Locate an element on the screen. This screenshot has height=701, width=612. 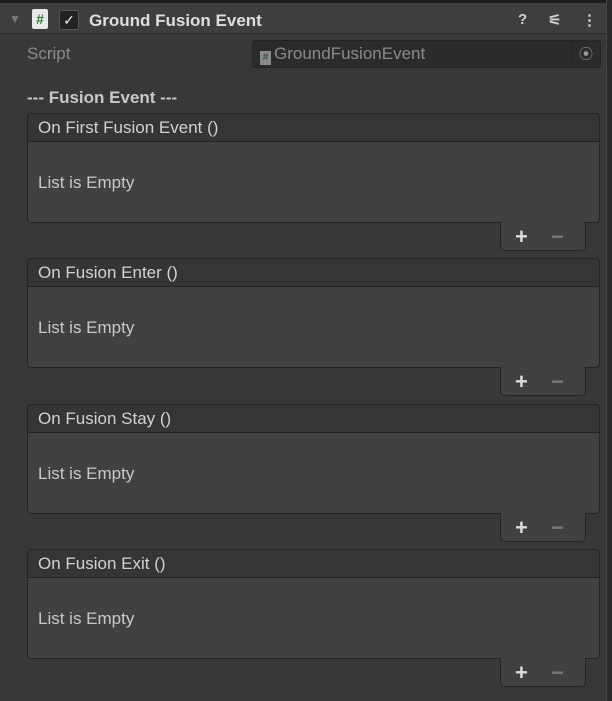
event-header: On Fusion Stay () is located at coordinates (313, 418).